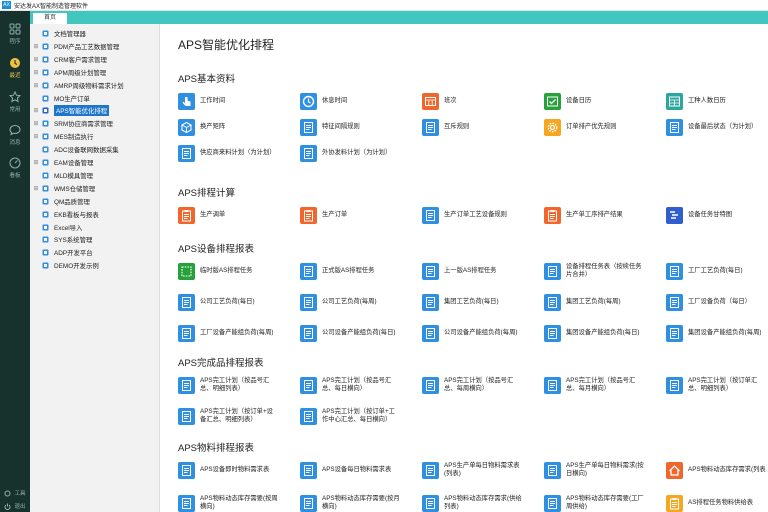  What do you see at coordinates (603, 502) in the screenshot?
I see `function-card: APS物料动态库存需要(工厂 周供给)` at bounding box center [603, 502].